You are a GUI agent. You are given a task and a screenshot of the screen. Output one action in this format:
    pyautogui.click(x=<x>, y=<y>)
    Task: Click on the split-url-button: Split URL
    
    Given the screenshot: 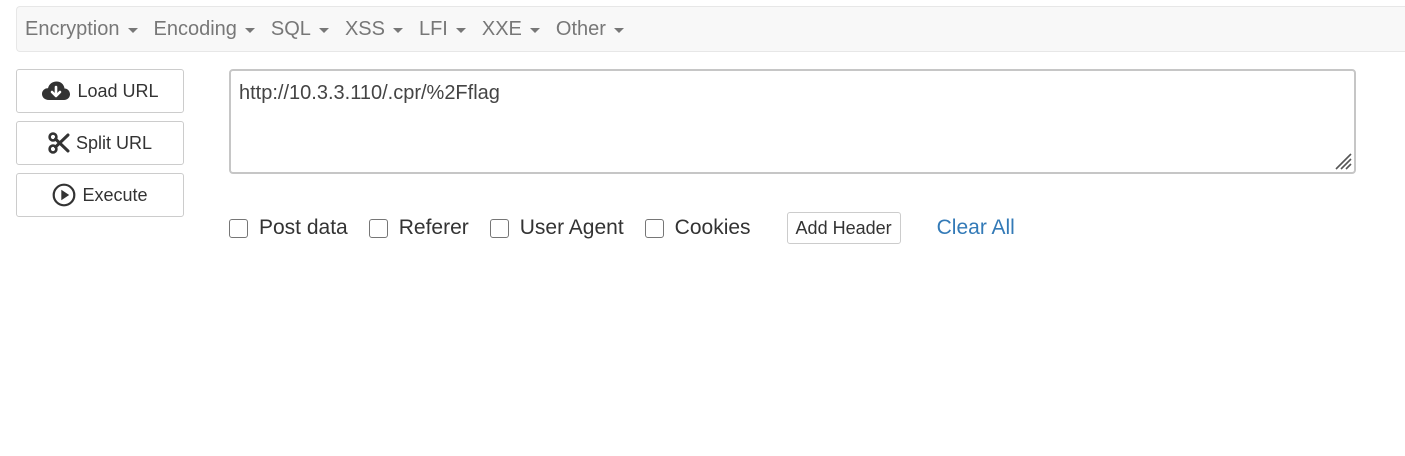 What is the action you would take?
    pyautogui.click(x=100, y=143)
    